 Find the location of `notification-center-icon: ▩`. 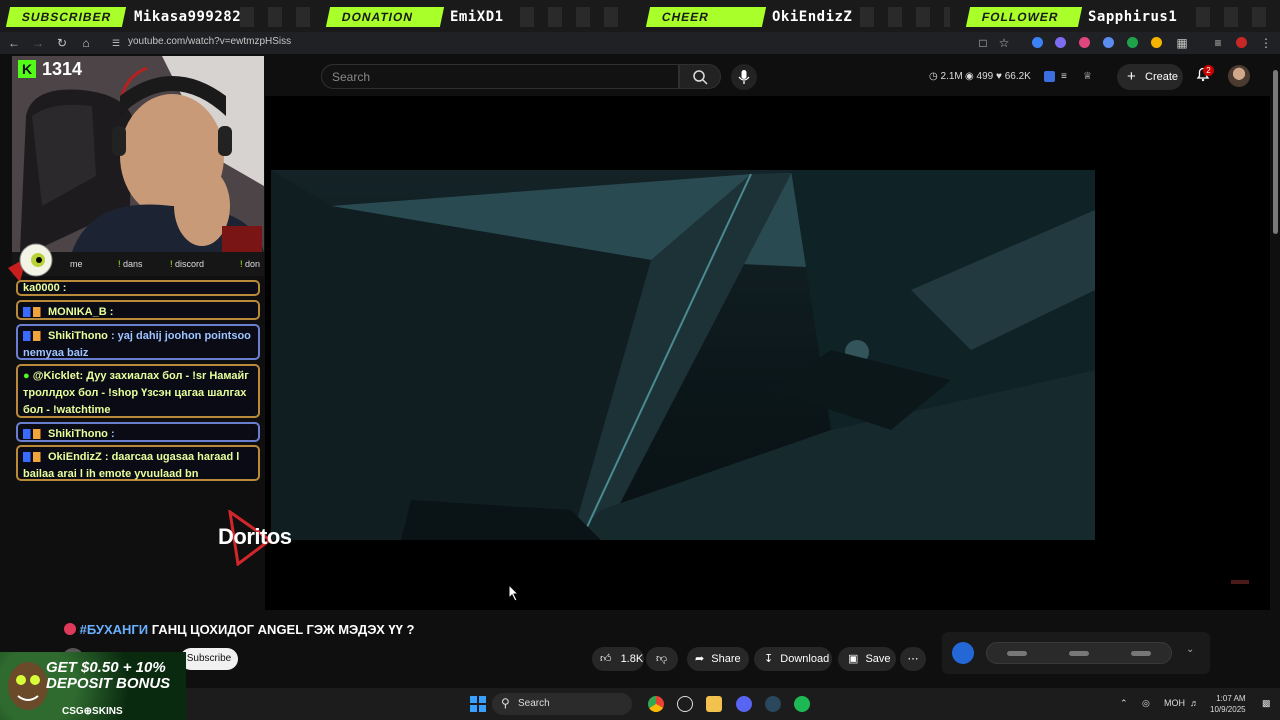

notification-center-icon: ▩ is located at coordinates (1266, 703).